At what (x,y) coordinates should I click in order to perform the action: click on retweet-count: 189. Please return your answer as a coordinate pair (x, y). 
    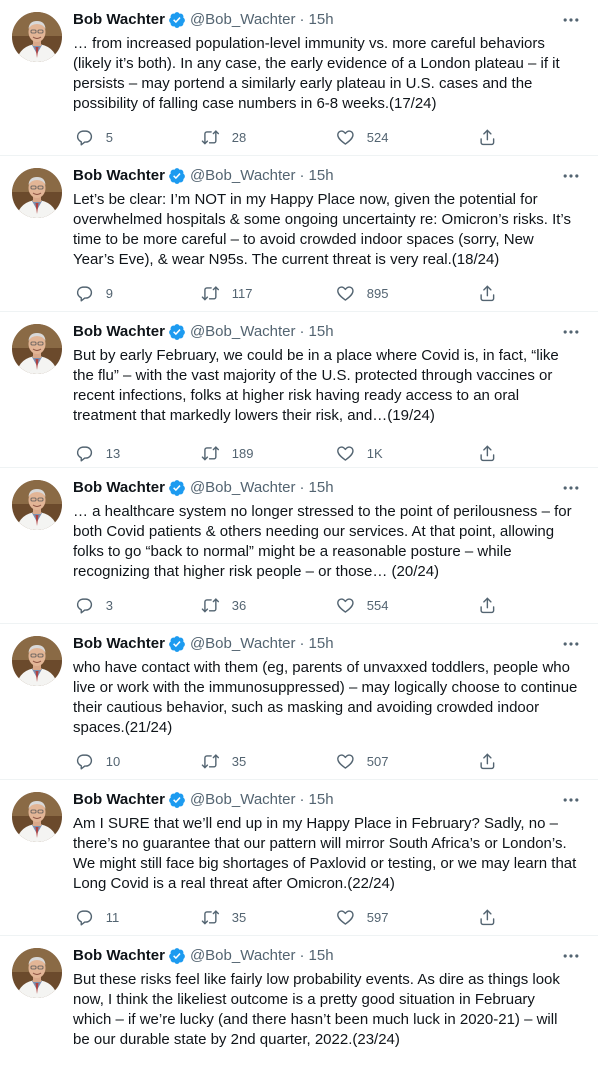
    Looking at the image, I should click on (242, 453).